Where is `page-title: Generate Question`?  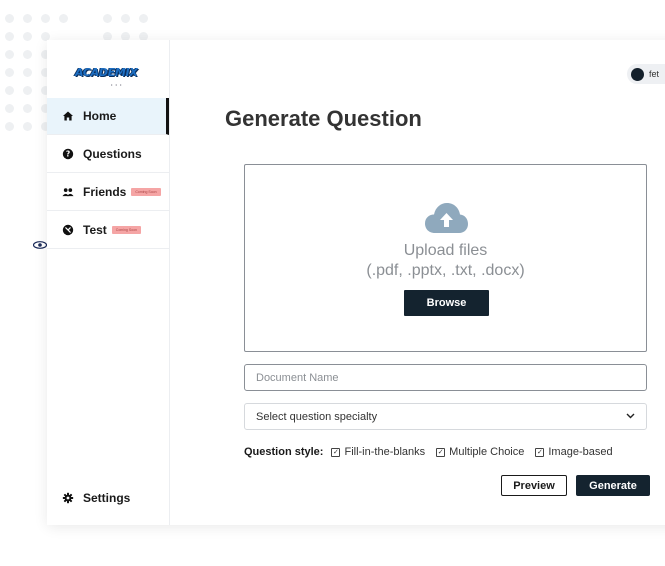
page-title: Generate Question is located at coordinates (323, 118).